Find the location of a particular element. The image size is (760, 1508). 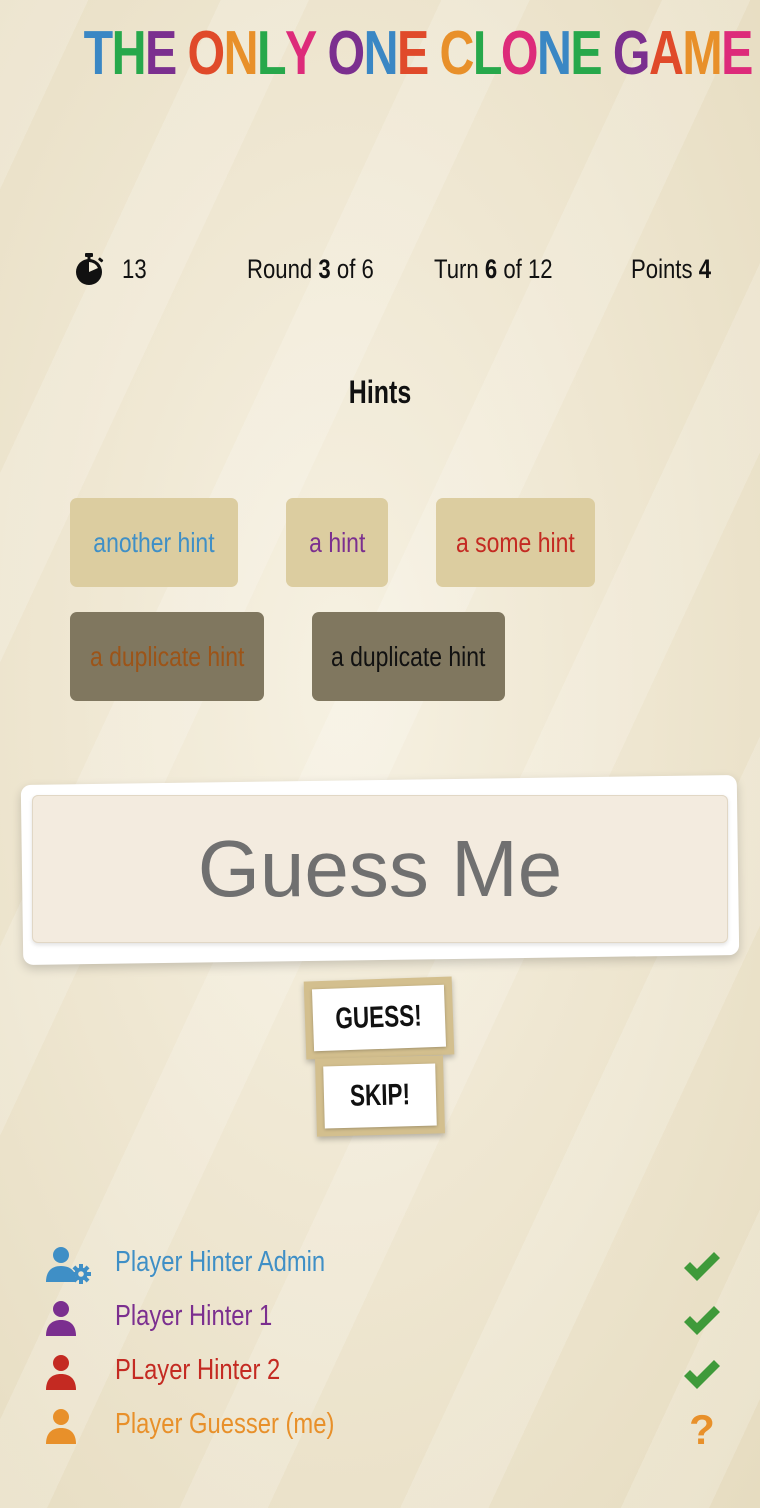

user-cog-icon is located at coordinates (68, 1265).